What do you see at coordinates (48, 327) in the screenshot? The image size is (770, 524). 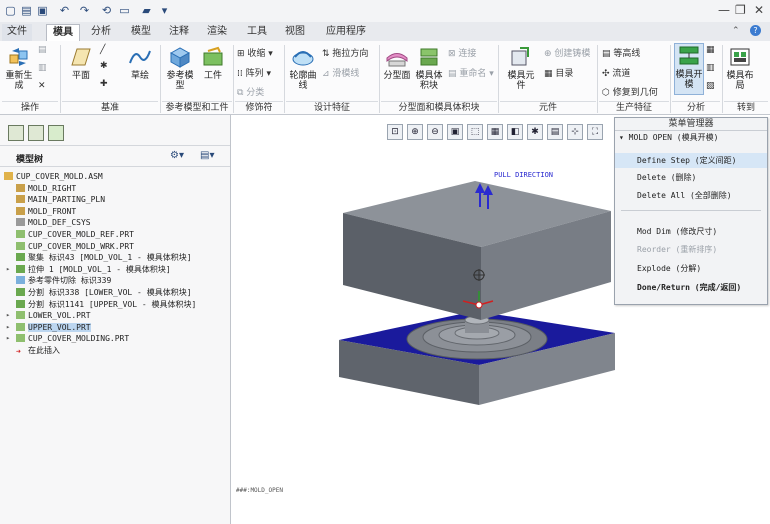 I see `tree-item: ▸ UPPER_VOL.PRT` at bounding box center [48, 327].